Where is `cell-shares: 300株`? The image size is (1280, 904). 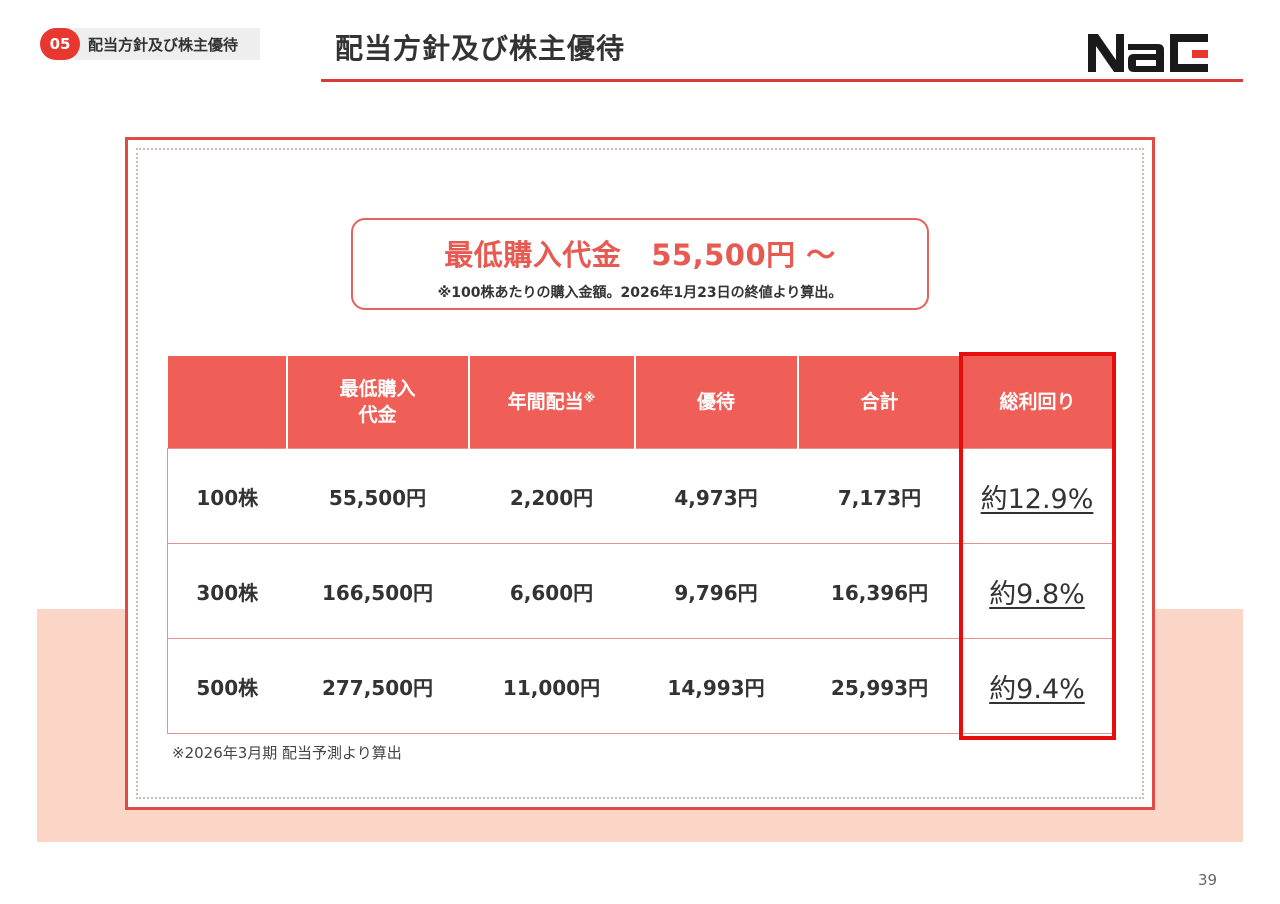 cell-shares: 300株 is located at coordinates (227, 591).